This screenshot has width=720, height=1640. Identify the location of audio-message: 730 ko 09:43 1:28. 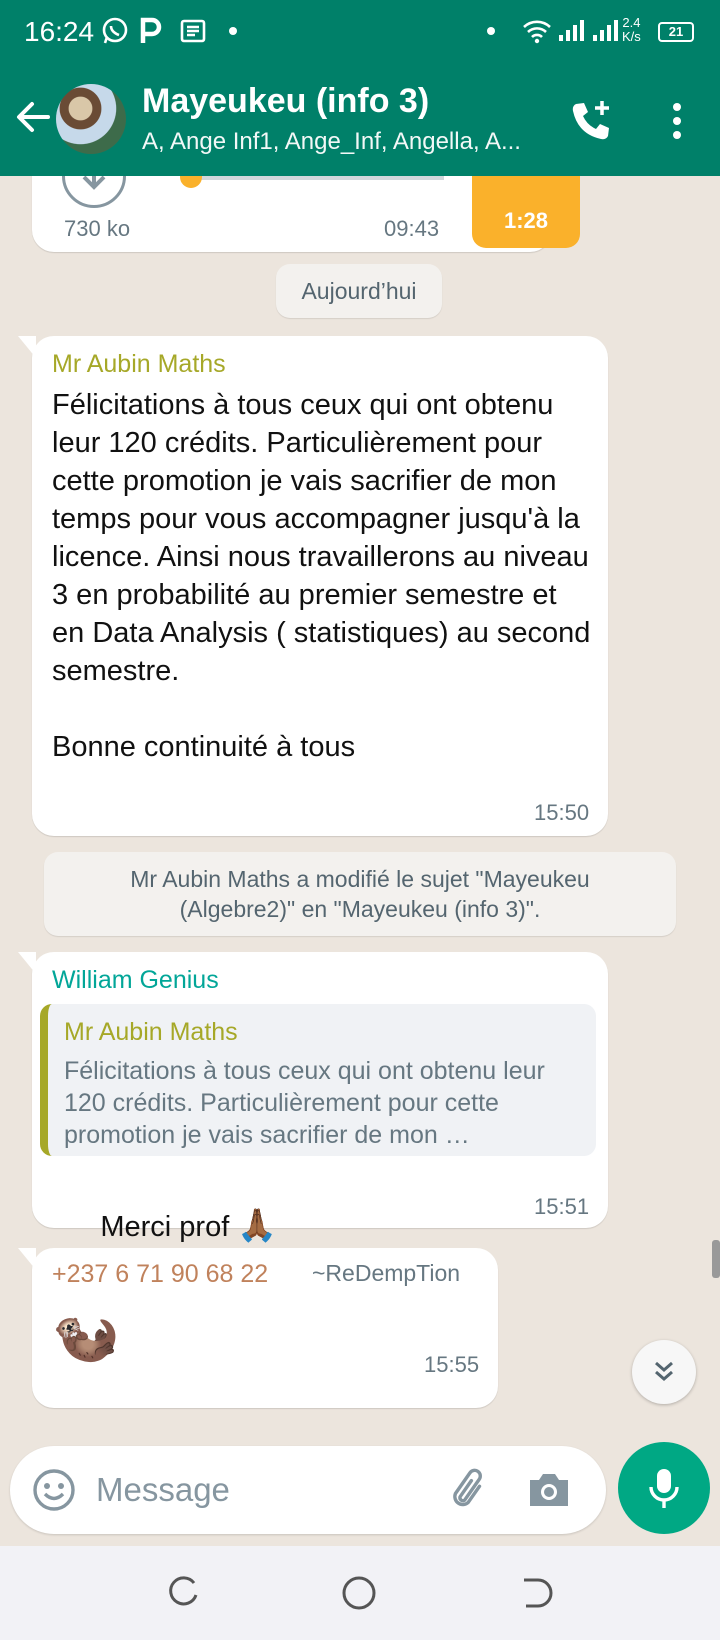
(306, 214).